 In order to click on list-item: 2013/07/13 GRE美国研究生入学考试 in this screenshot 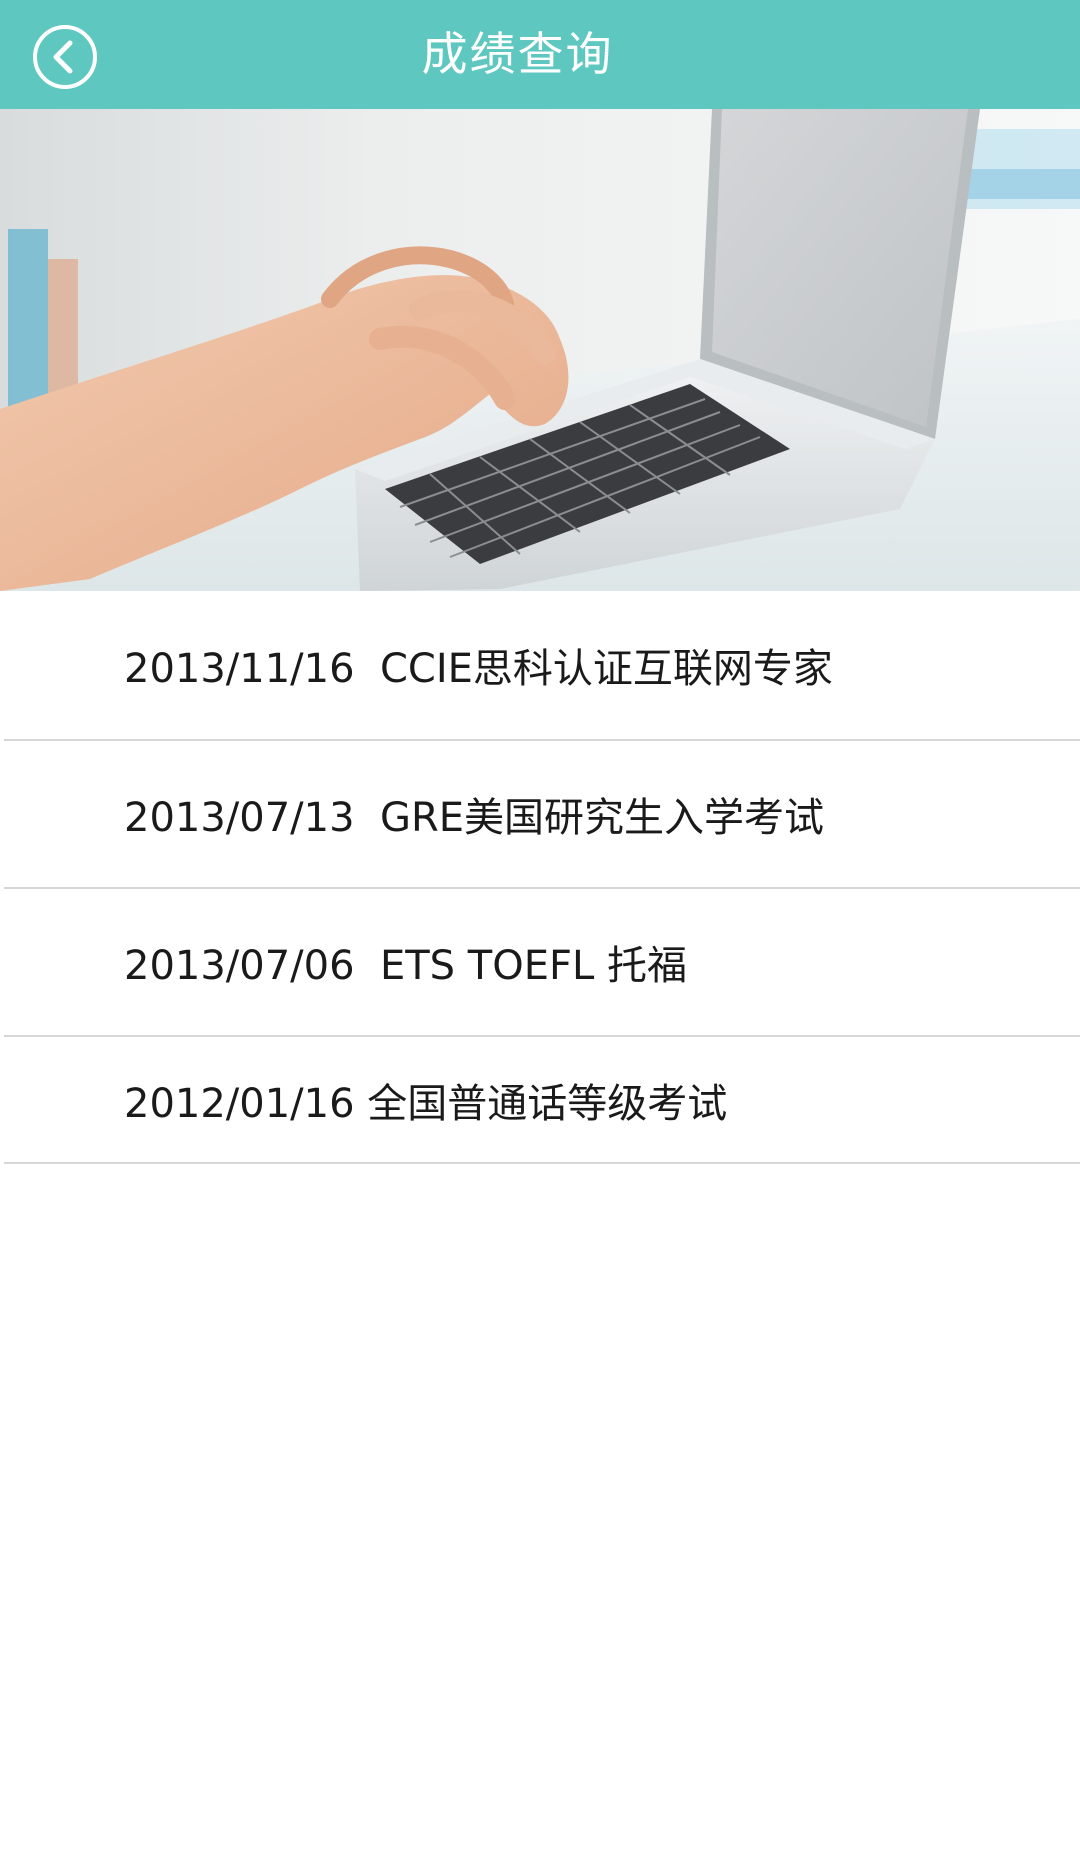, I will do `click(542, 815)`.